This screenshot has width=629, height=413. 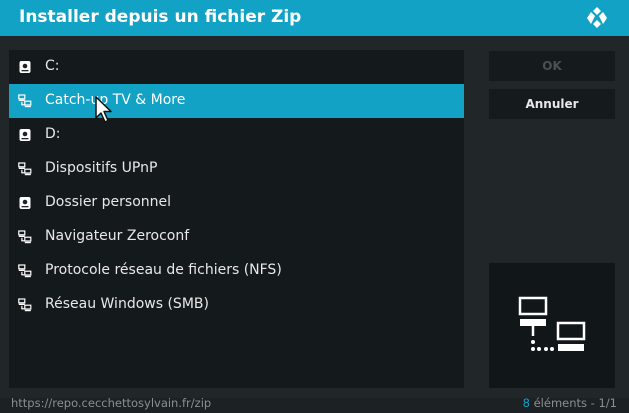 I want to click on list-item-label: D:, so click(x=53, y=134).